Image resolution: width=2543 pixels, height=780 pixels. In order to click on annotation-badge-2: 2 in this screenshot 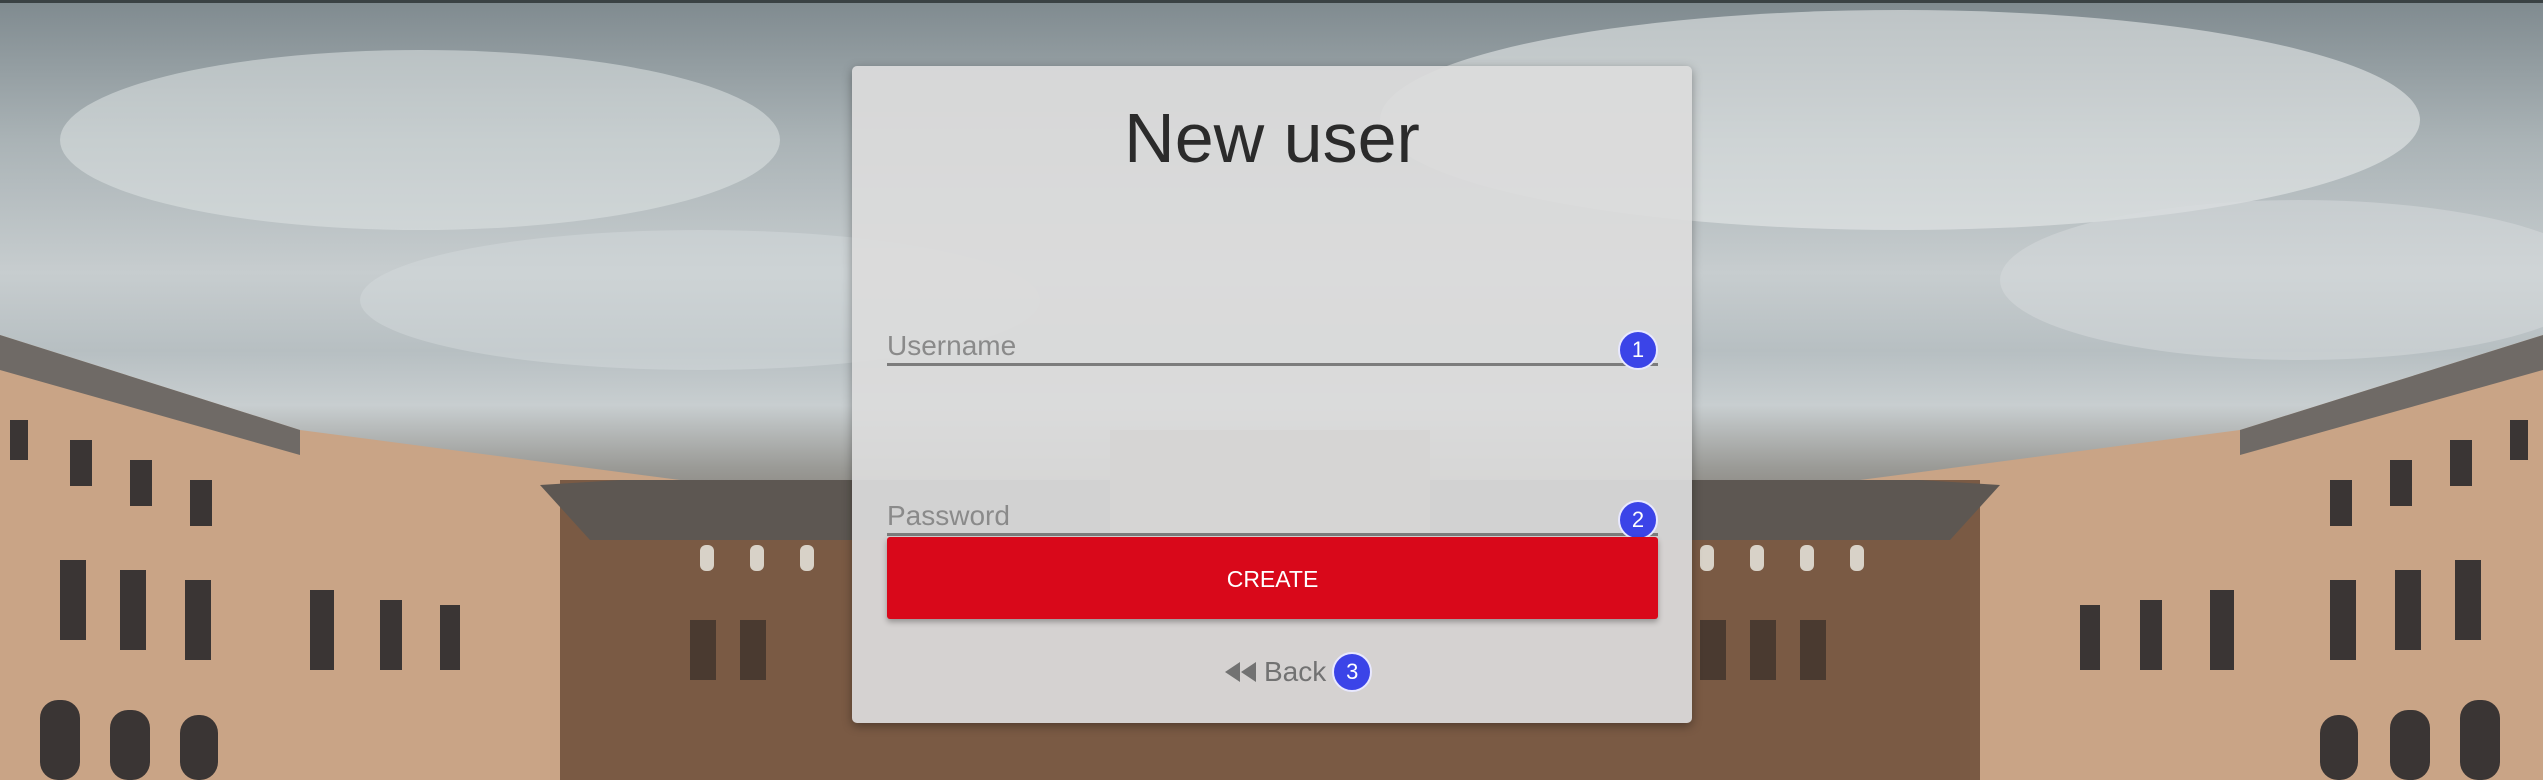, I will do `click(1638, 520)`.